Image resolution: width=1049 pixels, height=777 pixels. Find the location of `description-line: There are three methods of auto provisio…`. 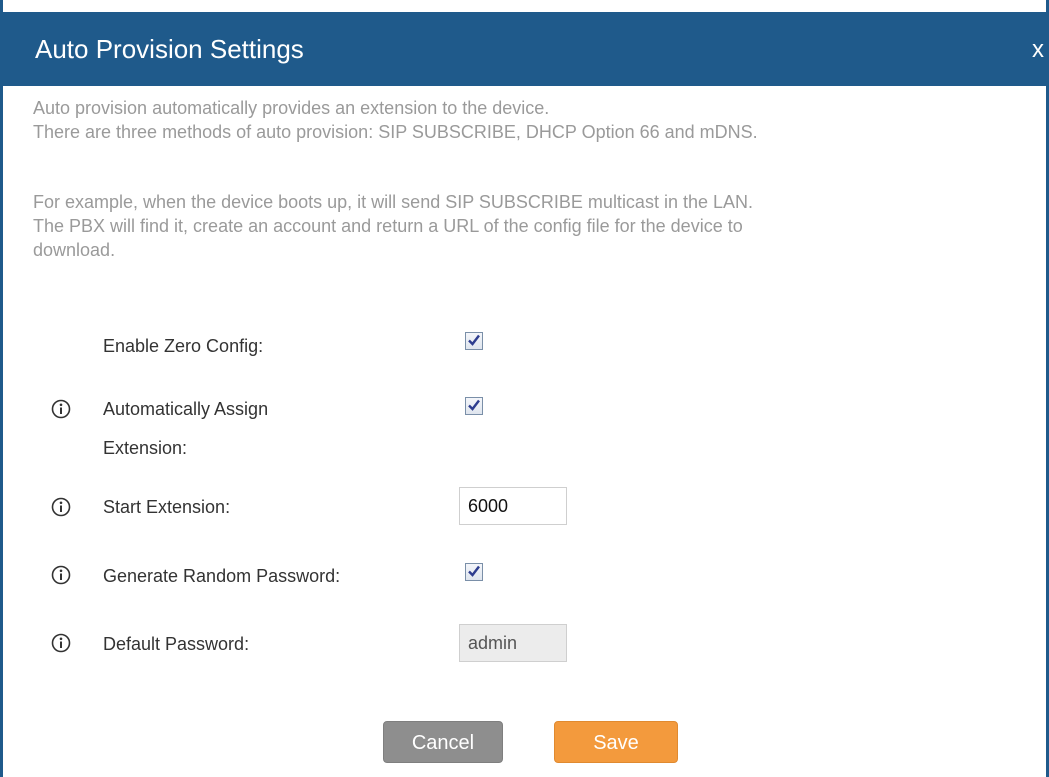

description-line: There are three methods of auto provisio… is located at coordinates (395, 132).